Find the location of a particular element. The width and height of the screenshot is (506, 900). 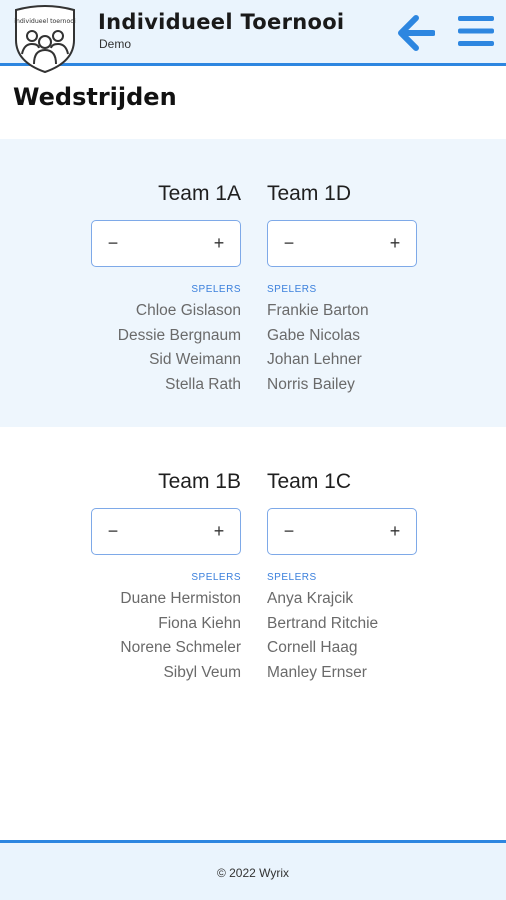

app-subtitle: Demo is located at coordinates (115, 44).